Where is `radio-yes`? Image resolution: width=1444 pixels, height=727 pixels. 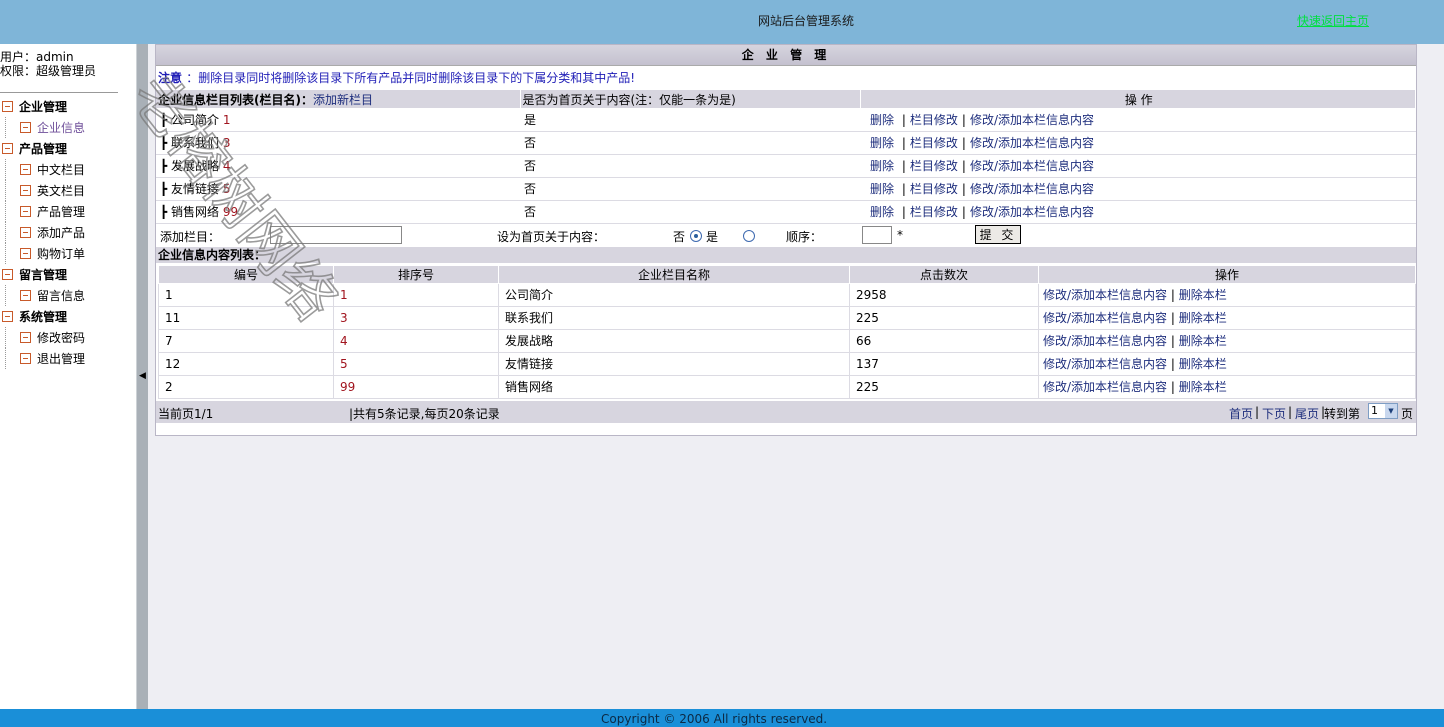 radio-yes is located at coordinates (748, 236).